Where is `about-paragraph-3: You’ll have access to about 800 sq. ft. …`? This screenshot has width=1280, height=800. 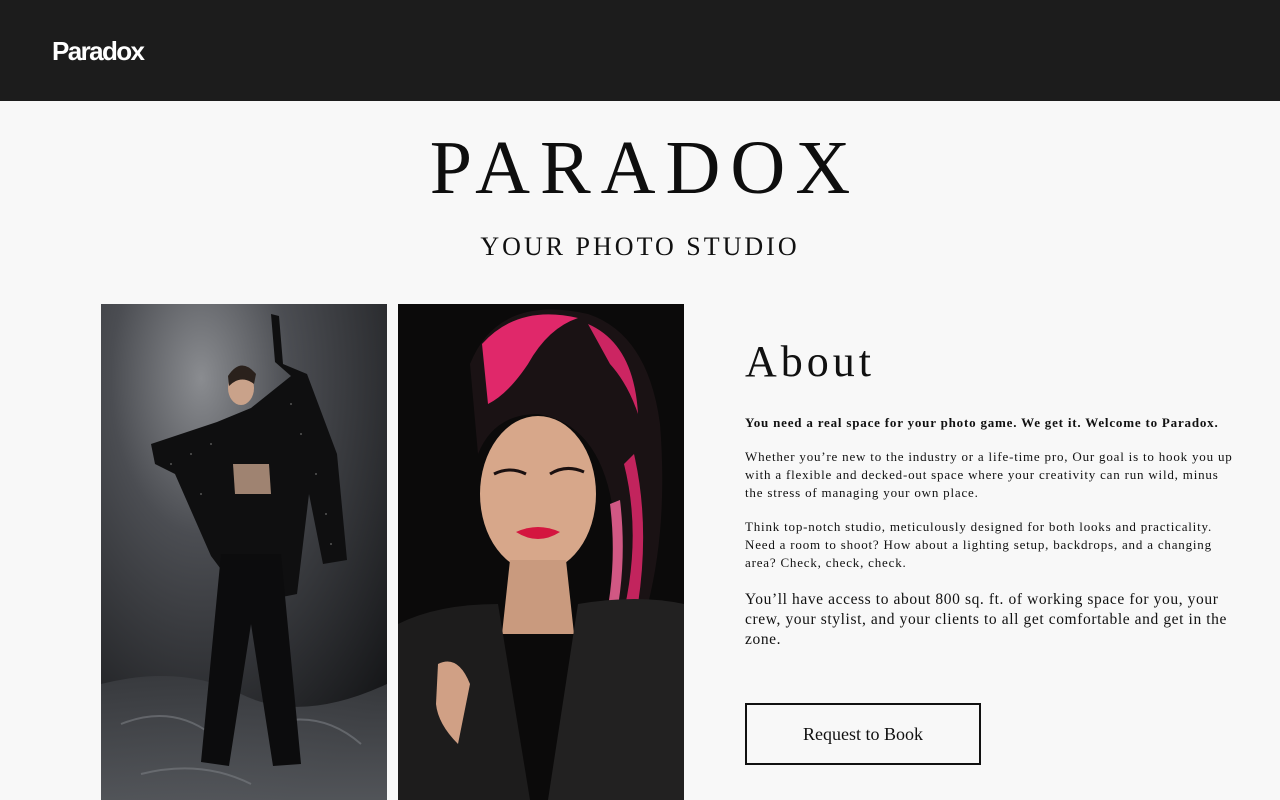 about-paragraph-3: You’ll have access to about 800 sq. ft. … is located at coordinates (986, 619).